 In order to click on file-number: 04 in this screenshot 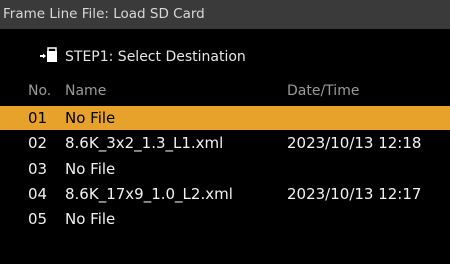, I will do `click(38, 194)`.